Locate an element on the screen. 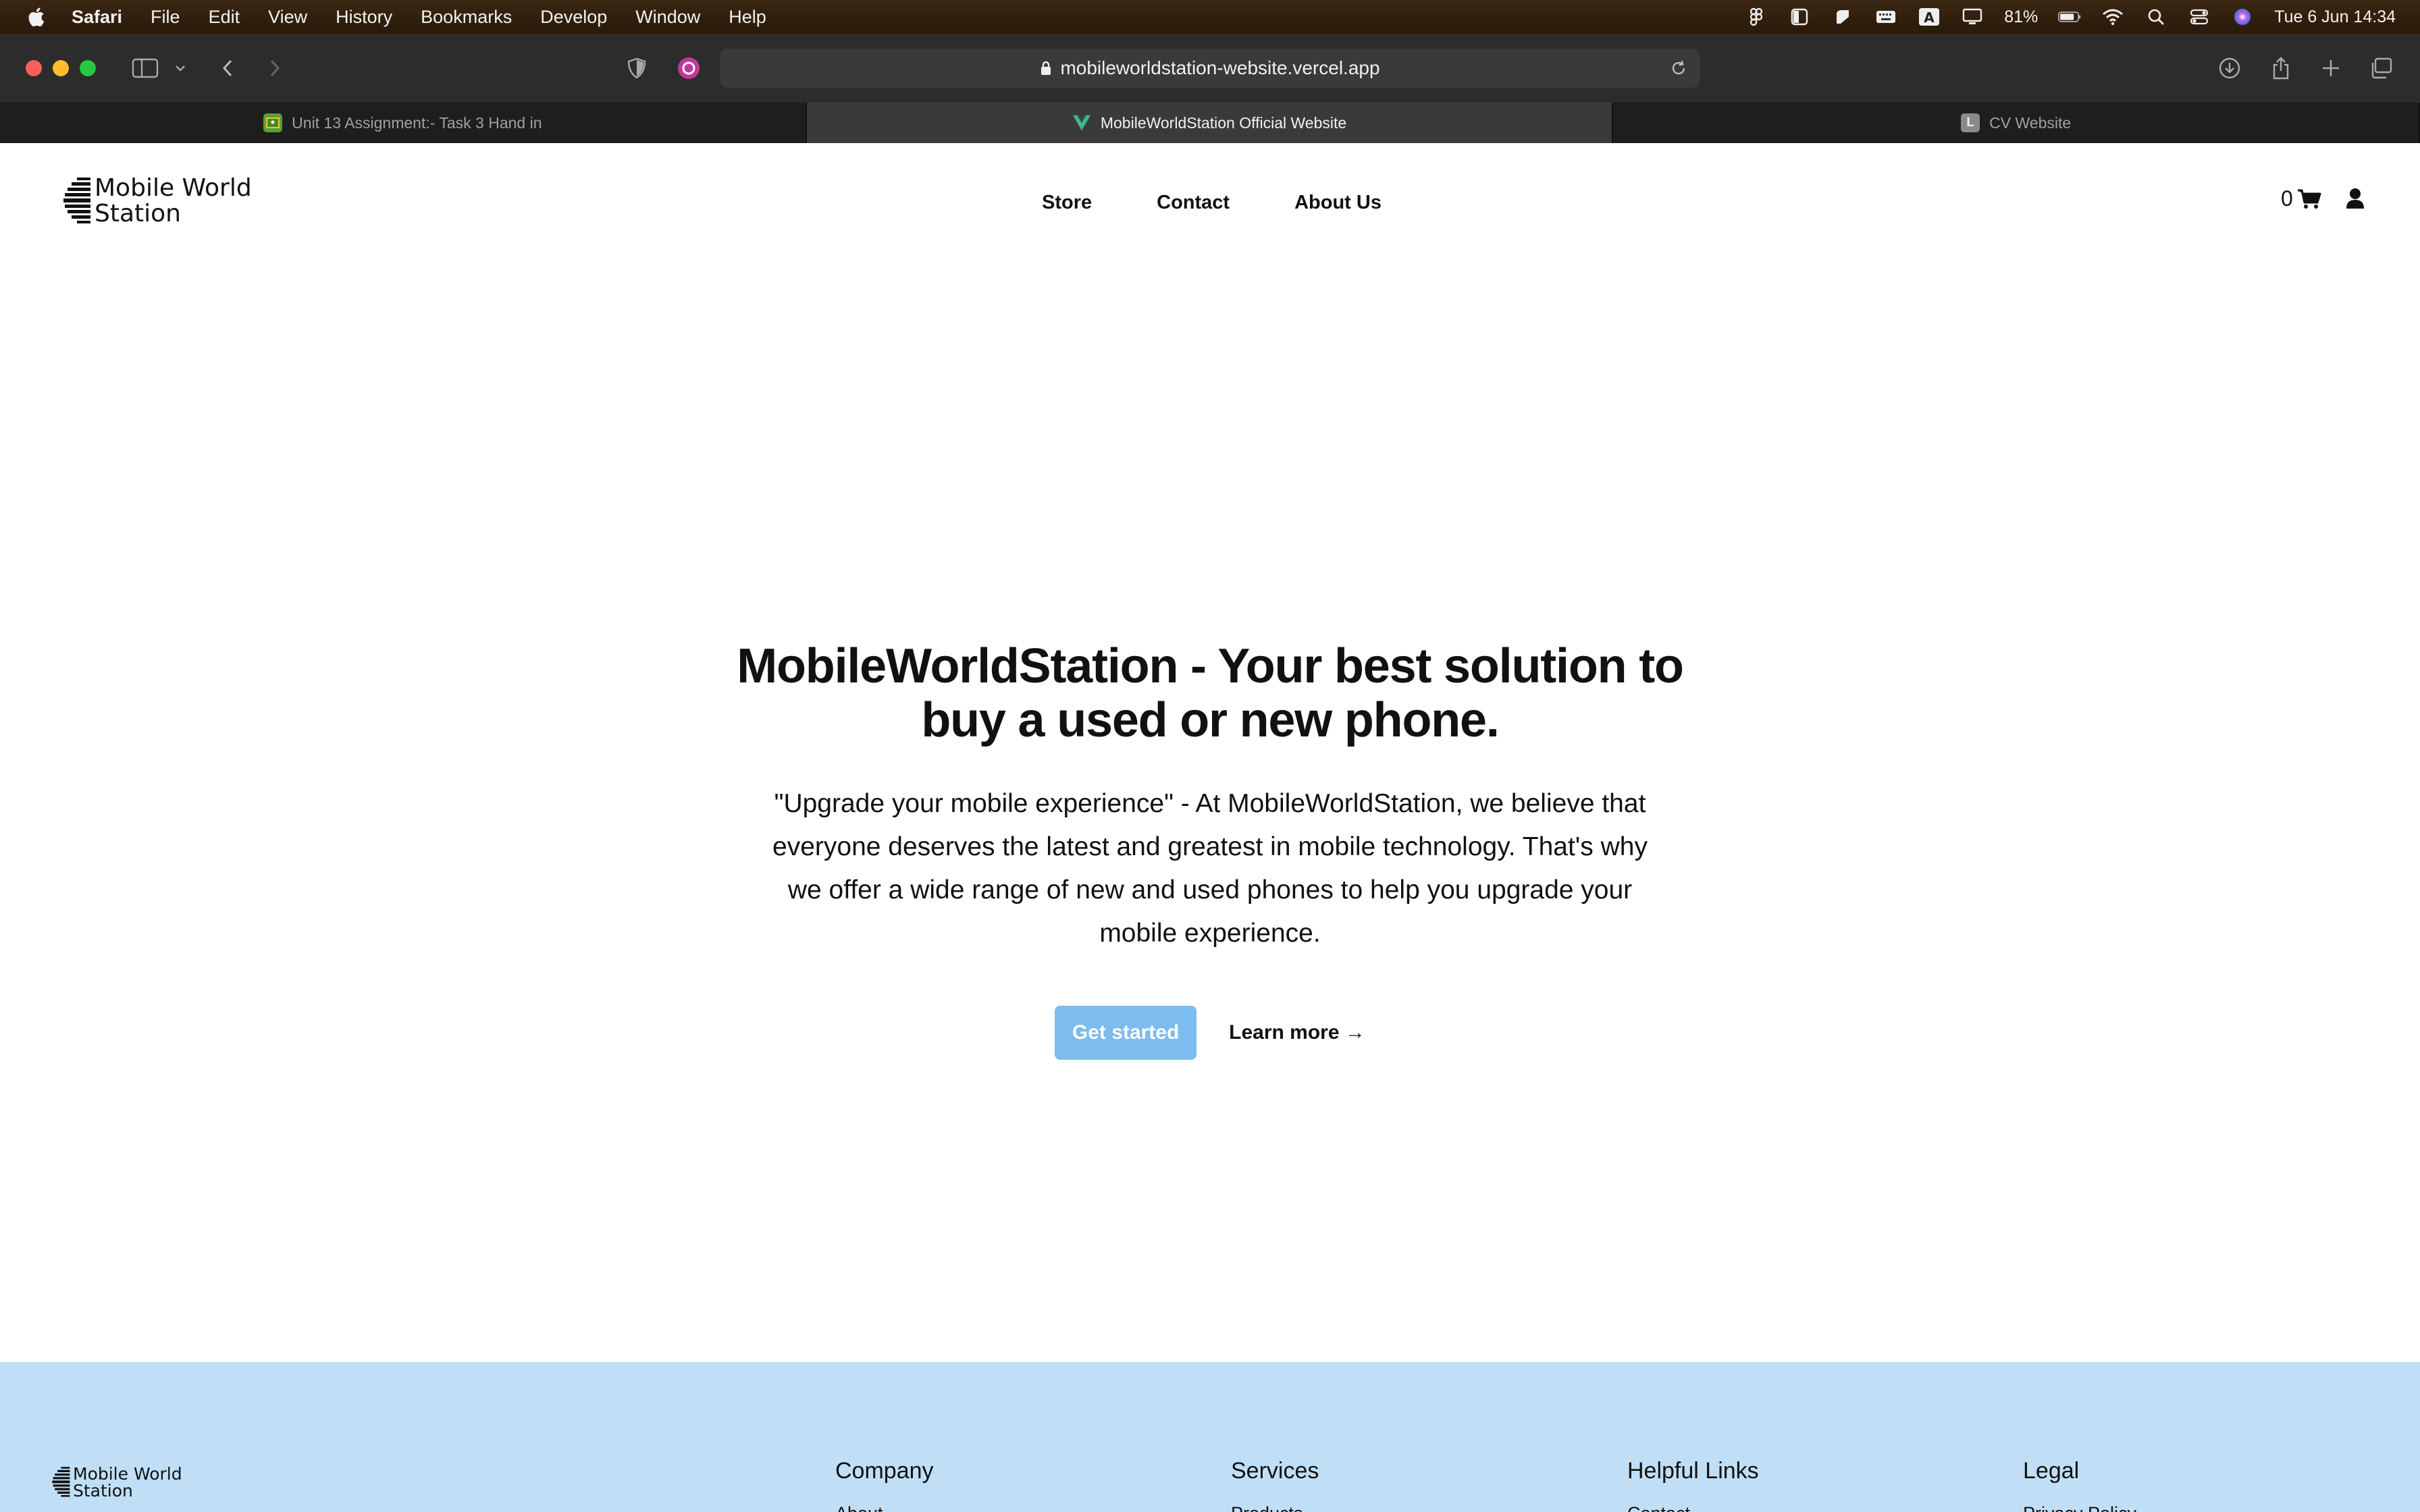 This screenshot has width=2420, height=1512. menu-view: View is located at coordinates (287, 17).